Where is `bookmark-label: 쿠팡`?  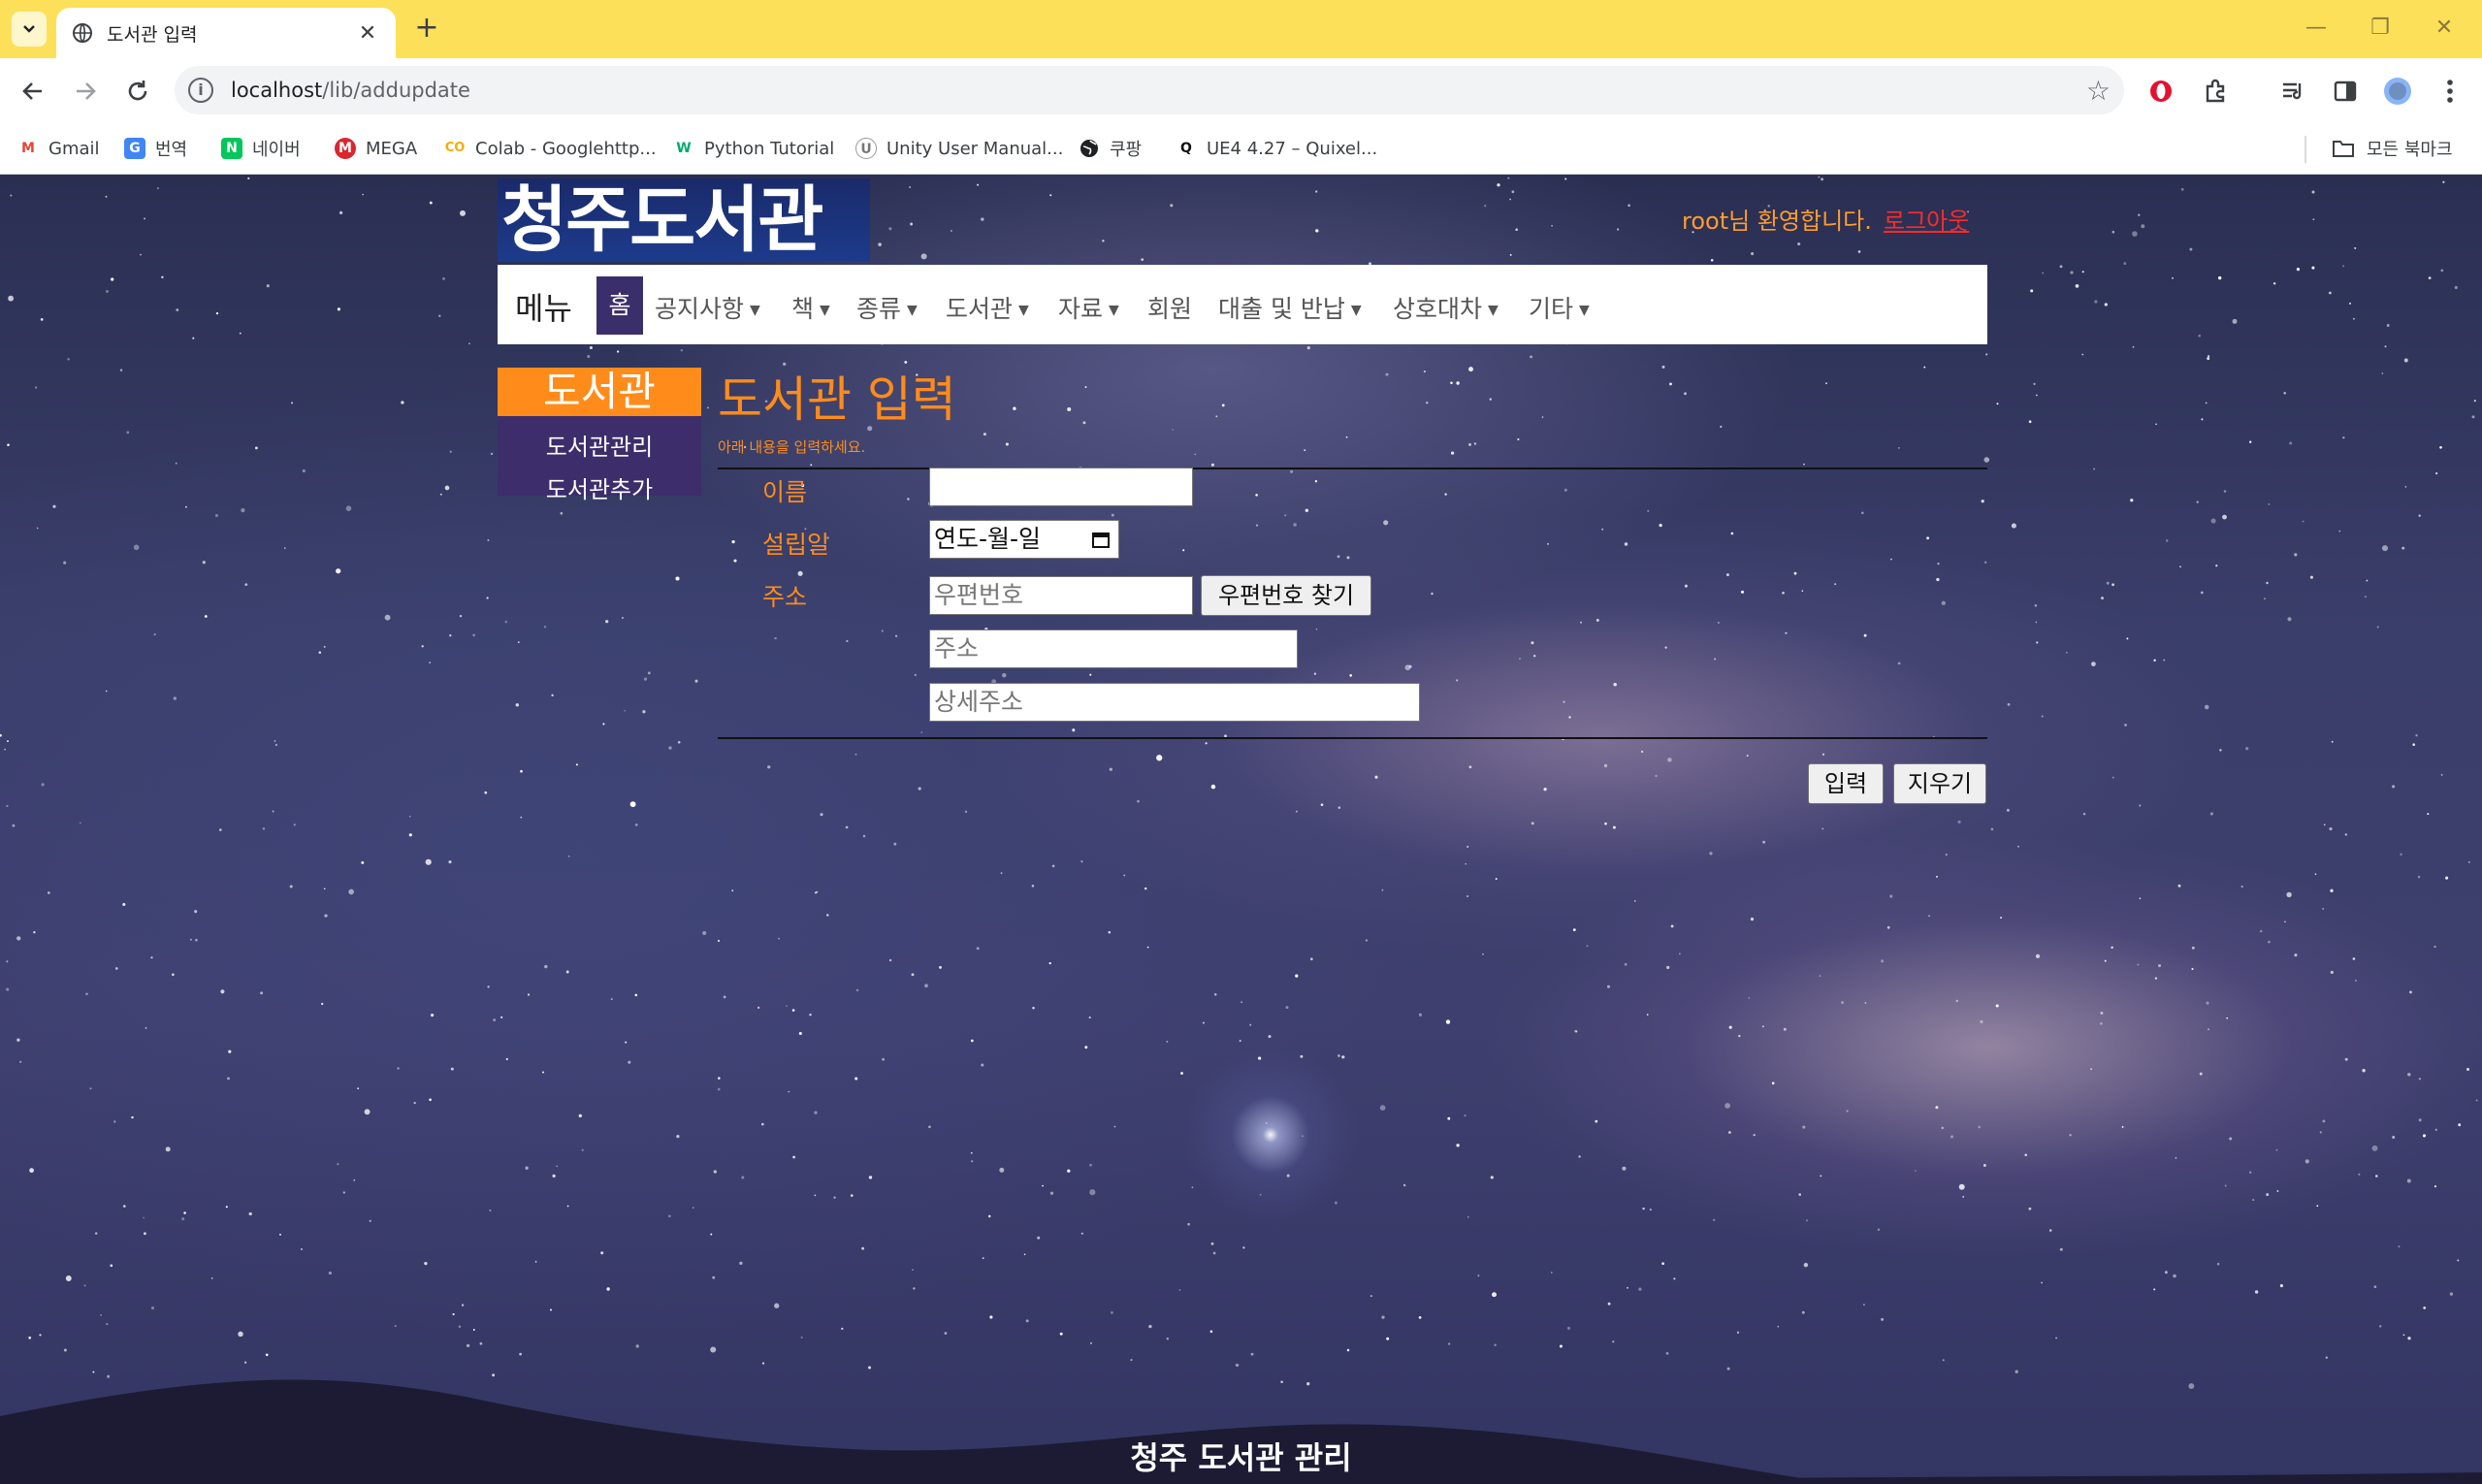
bookmark-label: 쿠팡 is located at coordinates (1126, 150).